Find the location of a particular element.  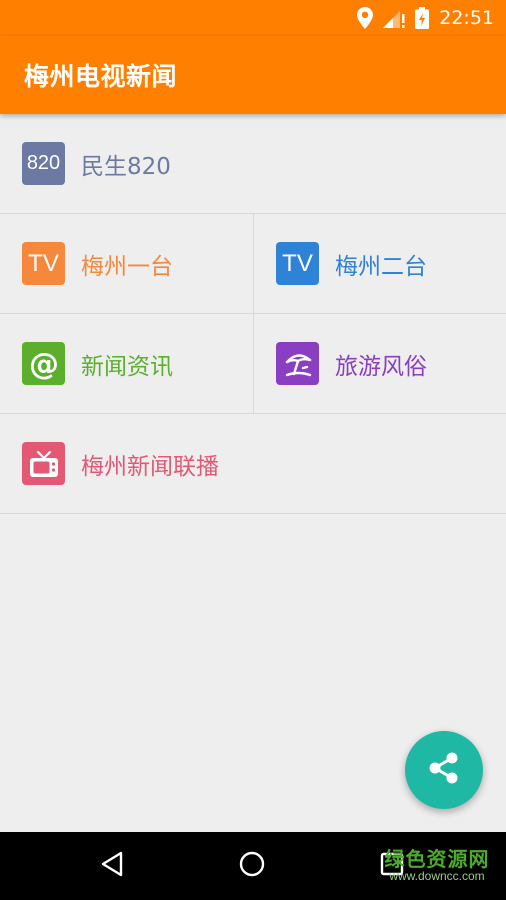

back-icon is located at coordinates (112, 866).